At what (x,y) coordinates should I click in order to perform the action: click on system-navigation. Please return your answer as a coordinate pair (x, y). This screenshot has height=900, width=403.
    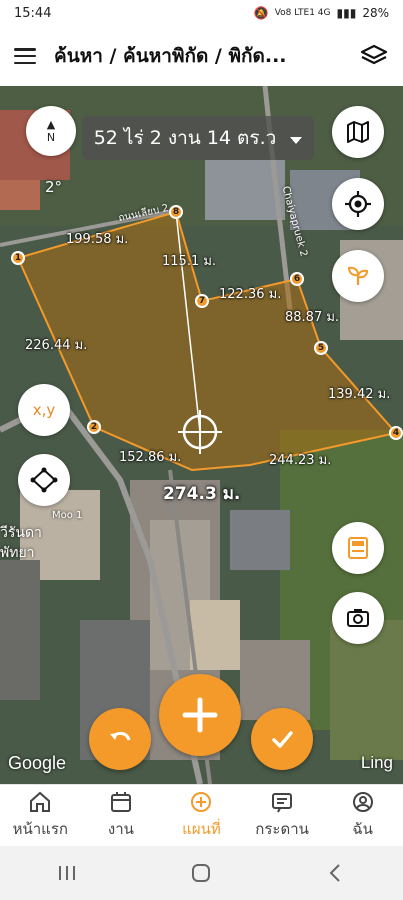
    Looking at the image, I should click on (201, 873).